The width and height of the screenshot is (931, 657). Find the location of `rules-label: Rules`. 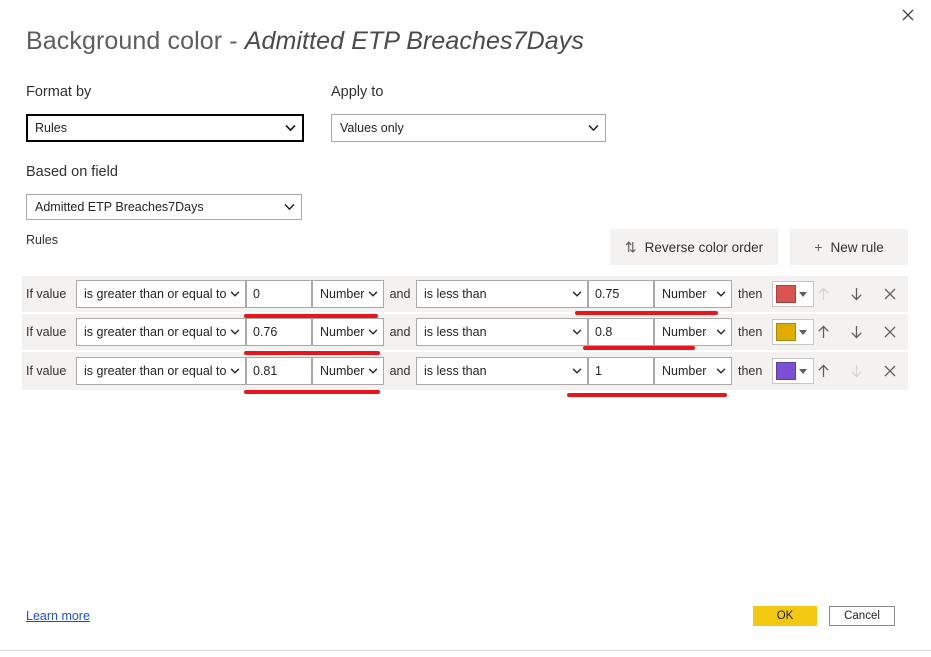

rules-label: Rules is located at coordinates (42, 240).